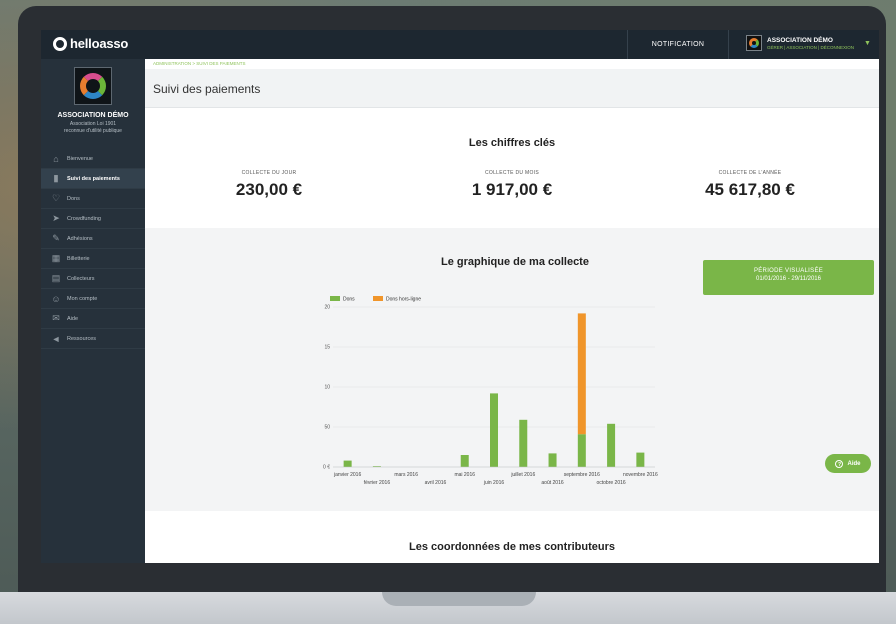 This screenshot has width=896, height=624. I want to click on sidebar-item-crowdfunding: ➤ Crowdfunding, so click(93, 219).